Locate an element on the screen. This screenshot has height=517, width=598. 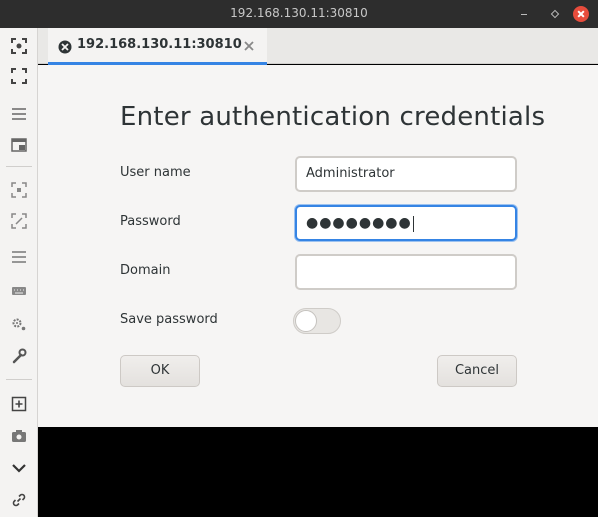
text-caret is located at coordinates (413, 223).